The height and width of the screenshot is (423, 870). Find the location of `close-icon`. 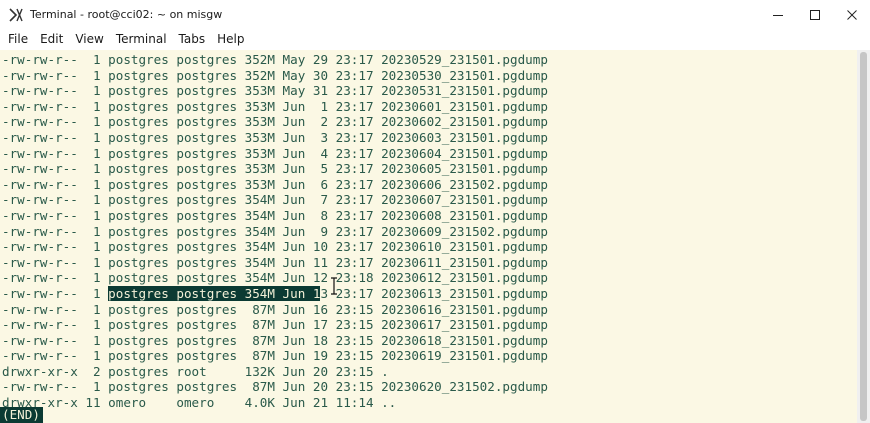

close-icon is located at coordinates (851, 14).